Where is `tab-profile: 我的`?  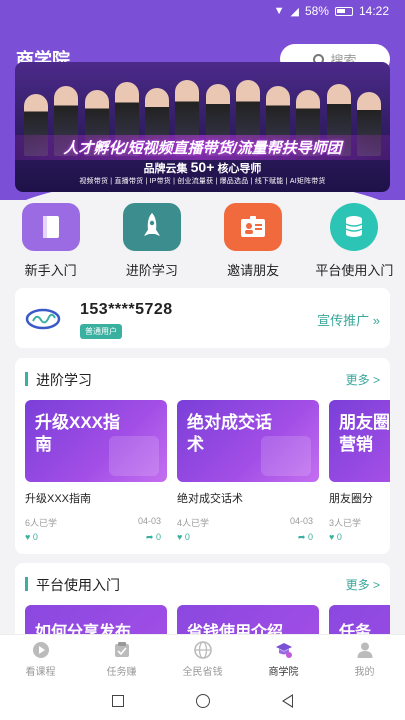
tab-profile: 我的 is located at coordinates (364, 658).